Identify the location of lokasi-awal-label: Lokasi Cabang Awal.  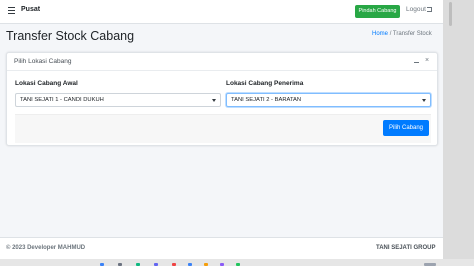
(46, 83).